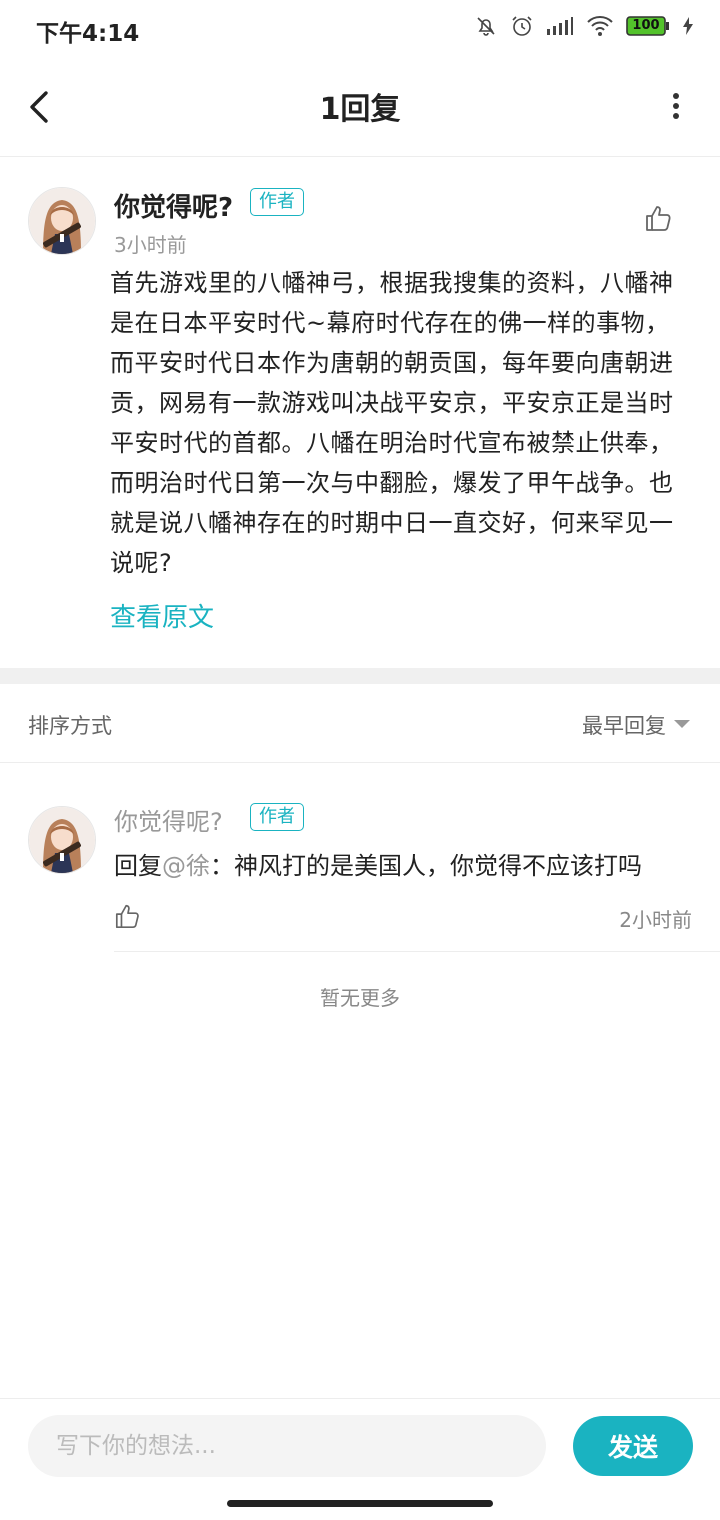 Image resolution: width=720 pixels, height=1520 pixels. I want to click on reply-author-name: 你觉得呢?, so click(168, 819).